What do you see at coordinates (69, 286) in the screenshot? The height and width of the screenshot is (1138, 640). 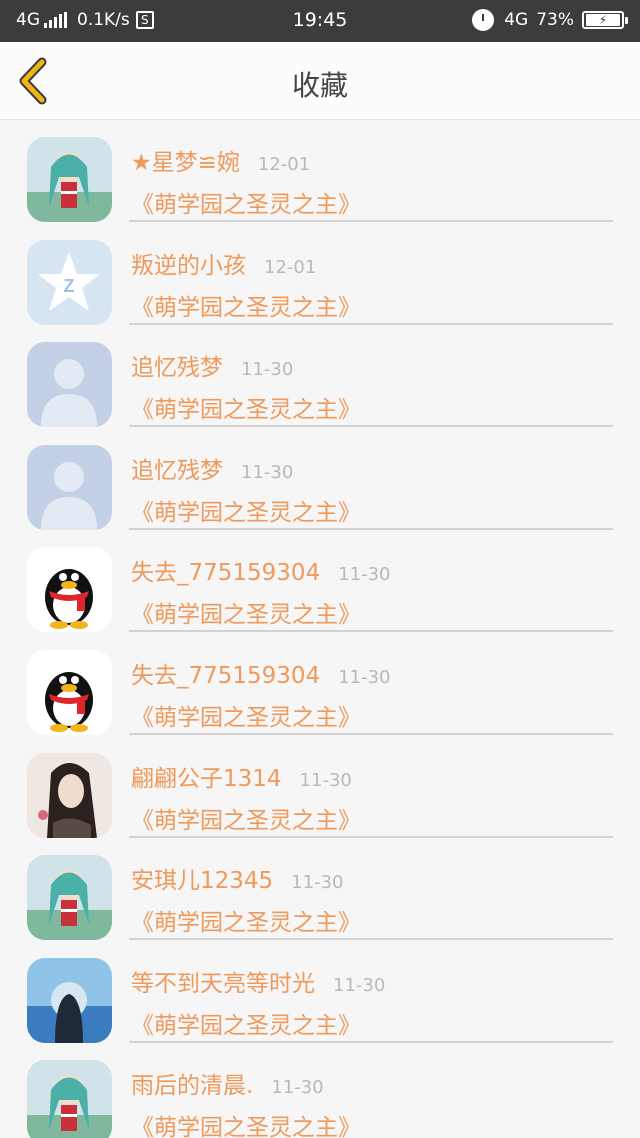 I see `svg-text: Z` at bounding box center [69, 286].